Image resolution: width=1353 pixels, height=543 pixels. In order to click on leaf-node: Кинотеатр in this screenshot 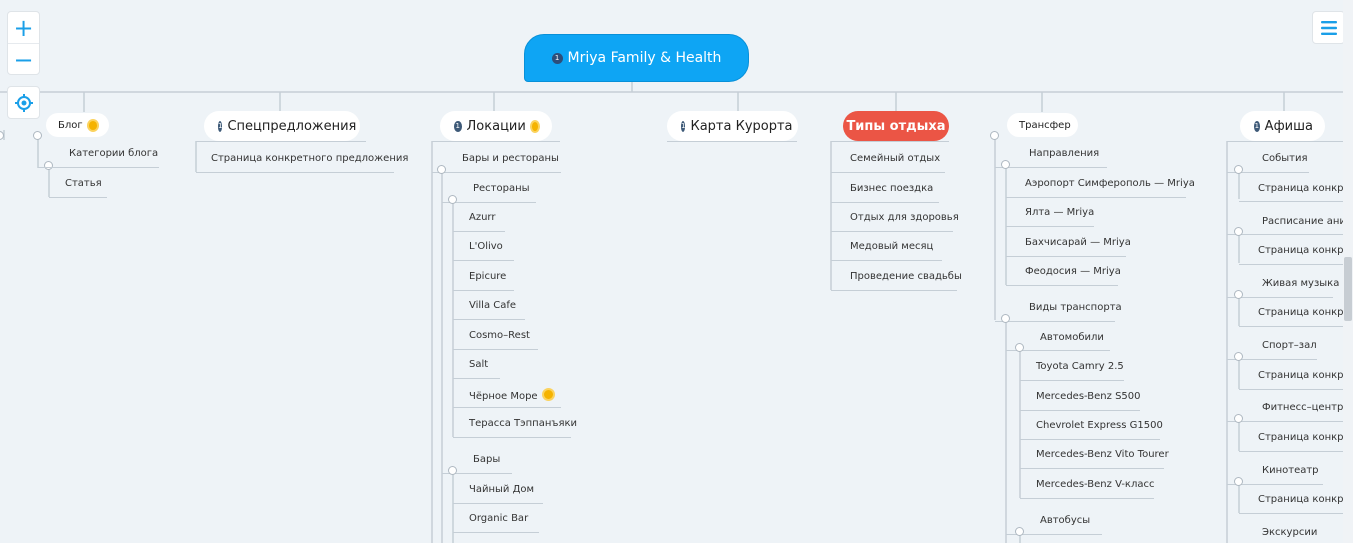, I will do `click(1290, 470)`.